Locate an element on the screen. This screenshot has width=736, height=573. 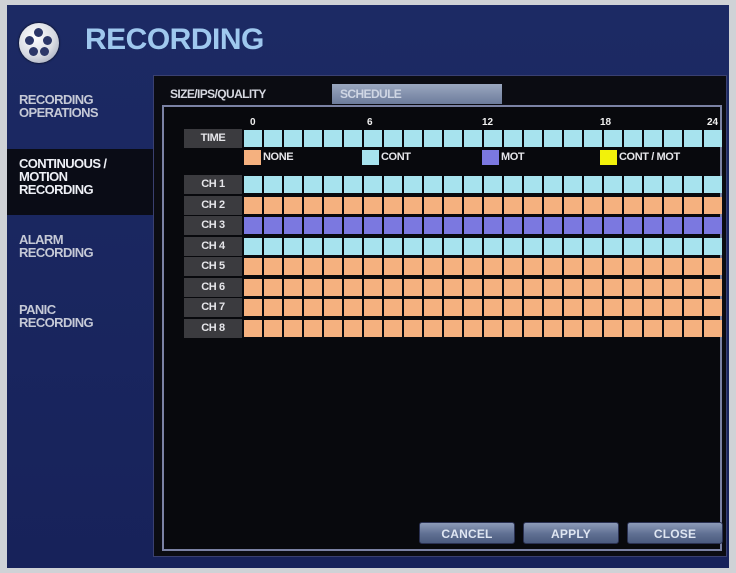
sidebar-item-continuous-motion-recording: CONTINUOUS / MOTION RECORDING is located at coordinates (80, 182).